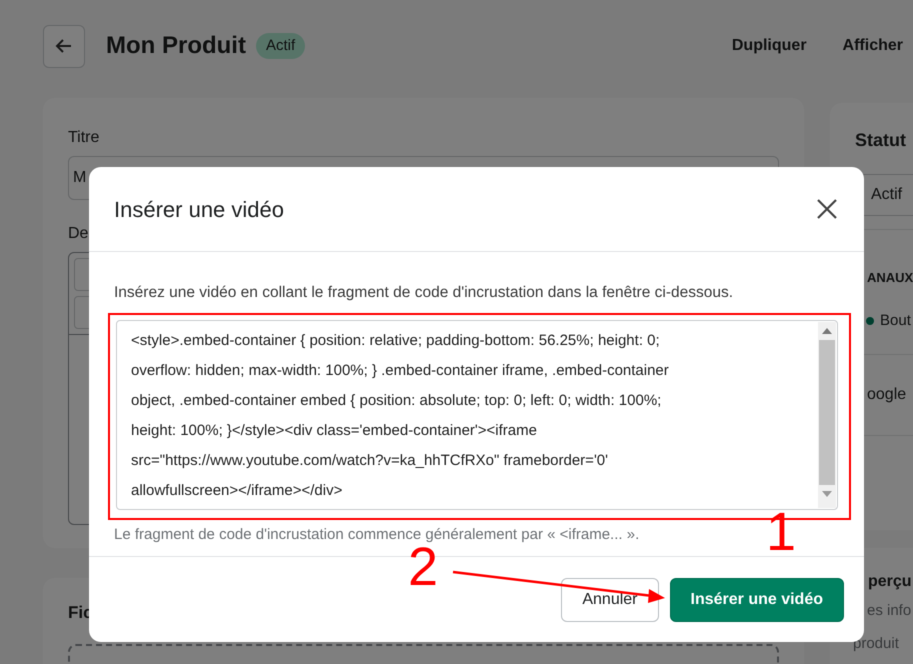 The height and width of the screenshot is (664, 913). Describe the element at coordinates (890, 278) in the screenshot. I see `channels-heading: ANAUX` at that location.